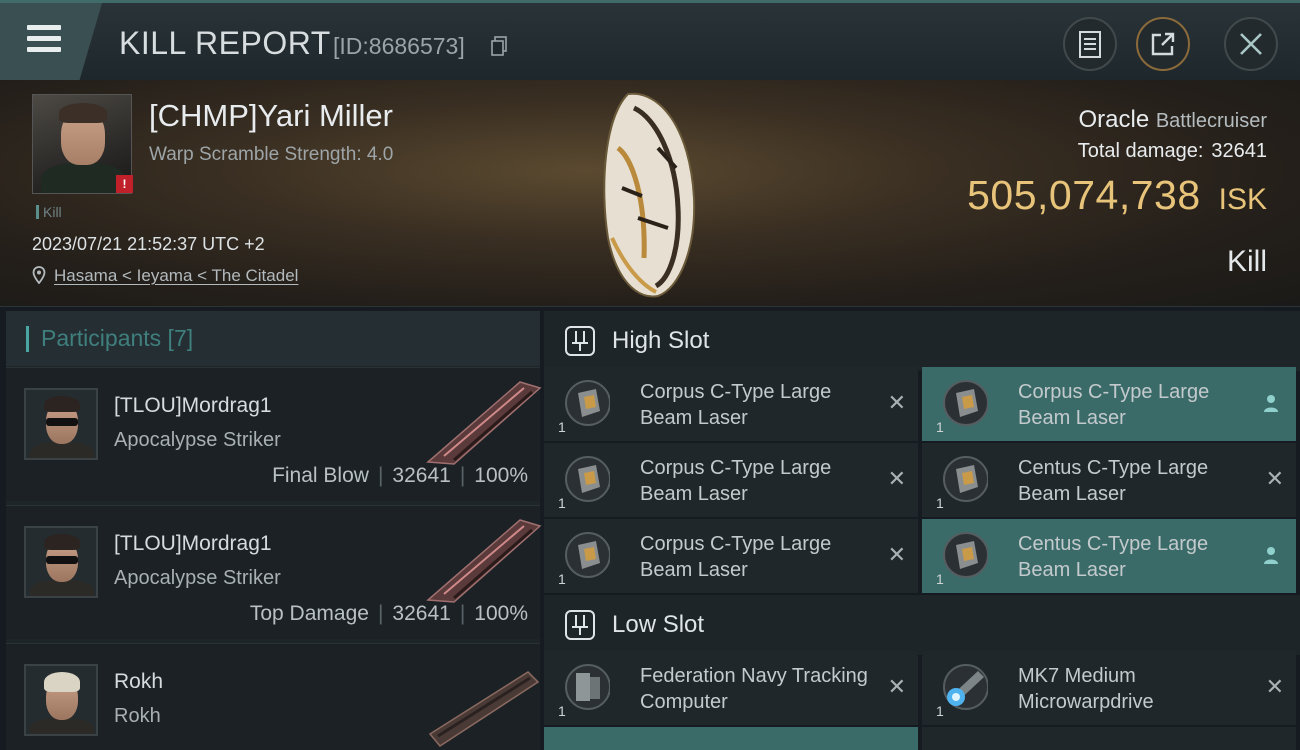 This screenshot has height=750, width=1300. I want to click on share-icon, so click(1163, 44).